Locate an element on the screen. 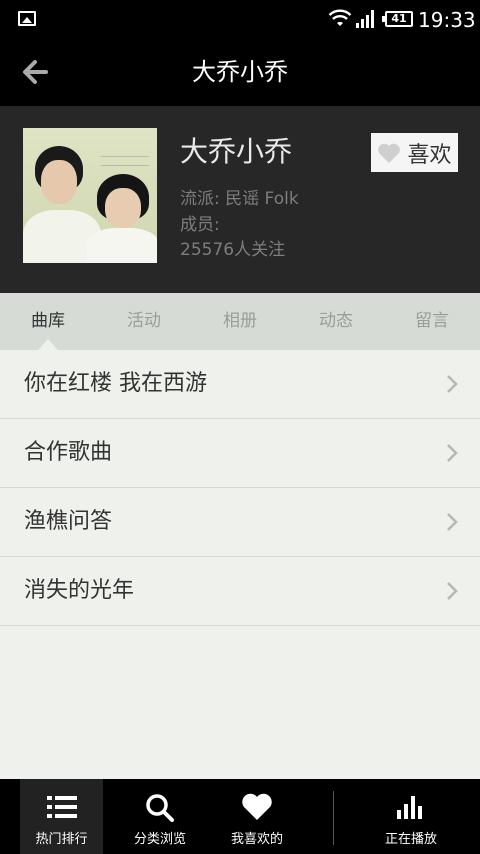 The width and height of the screenshot is (480, 854). bottom-nav: 热门排行 分类浏览 我喜欢的 正在播放 is located at coordinates (240, 816).